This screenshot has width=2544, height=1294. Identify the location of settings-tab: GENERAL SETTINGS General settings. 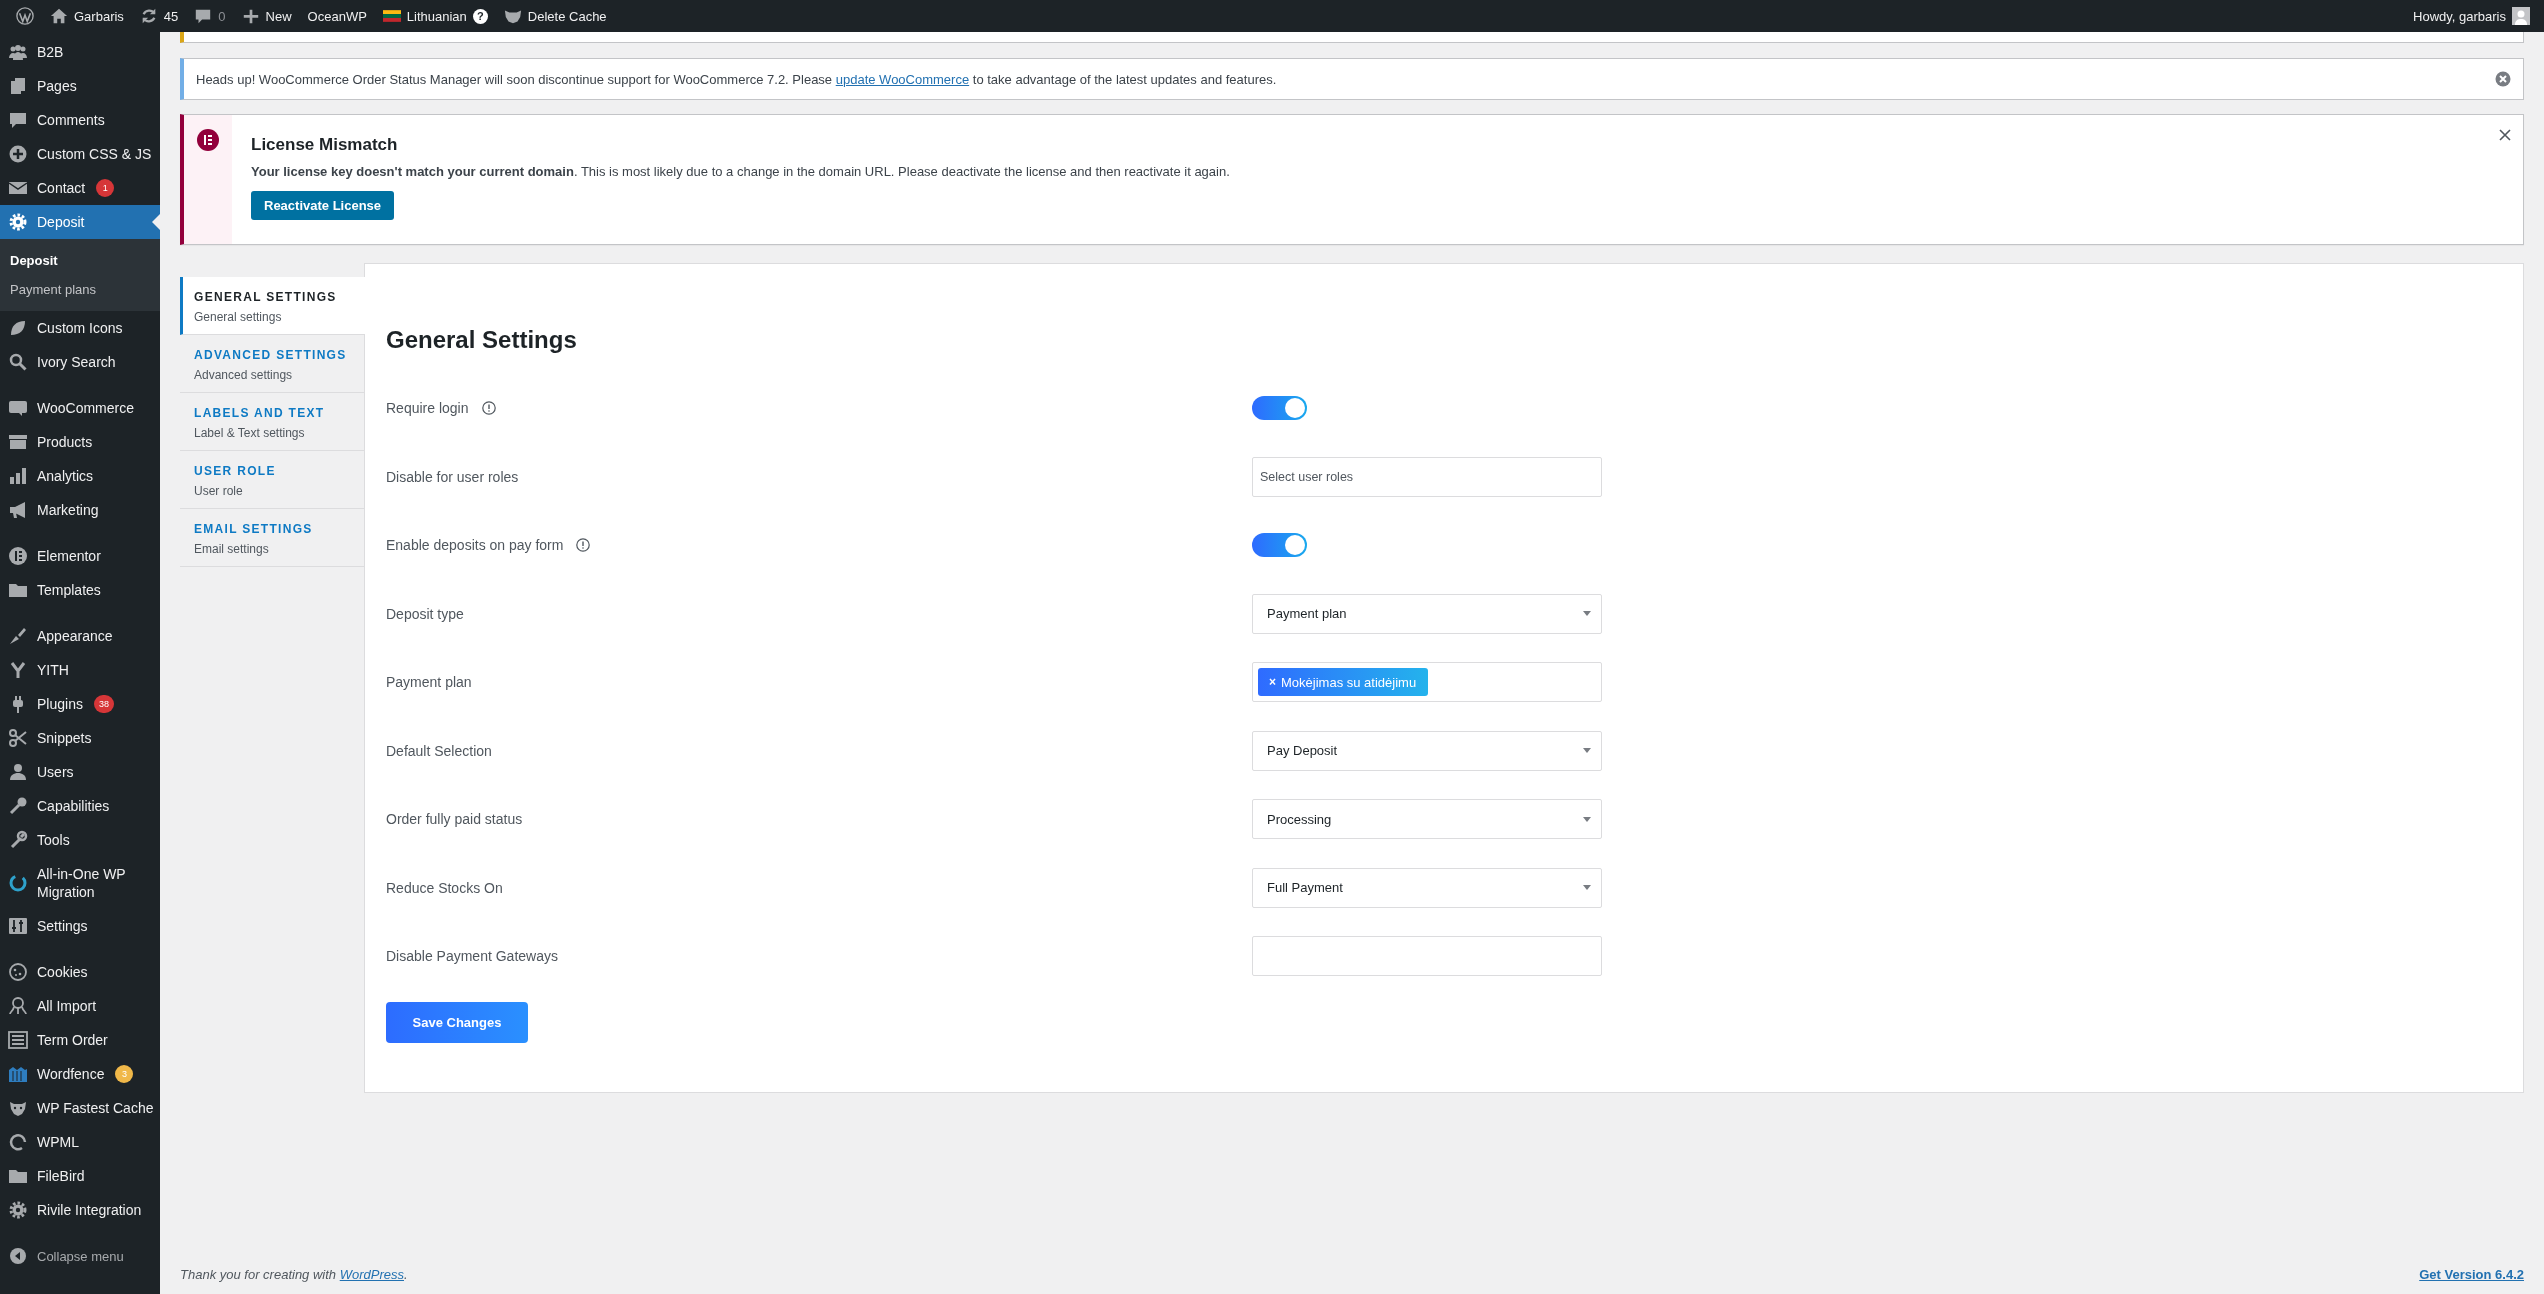
(272, 306).